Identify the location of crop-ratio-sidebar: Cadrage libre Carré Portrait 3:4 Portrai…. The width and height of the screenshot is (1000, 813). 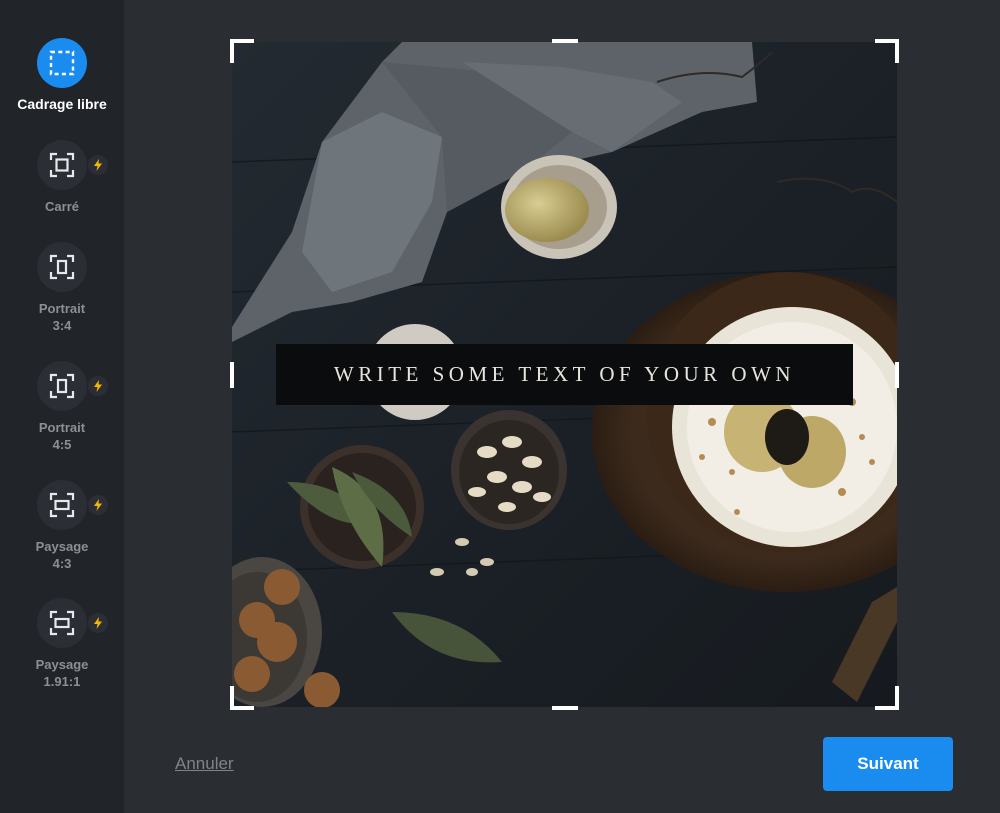
(62, 406).